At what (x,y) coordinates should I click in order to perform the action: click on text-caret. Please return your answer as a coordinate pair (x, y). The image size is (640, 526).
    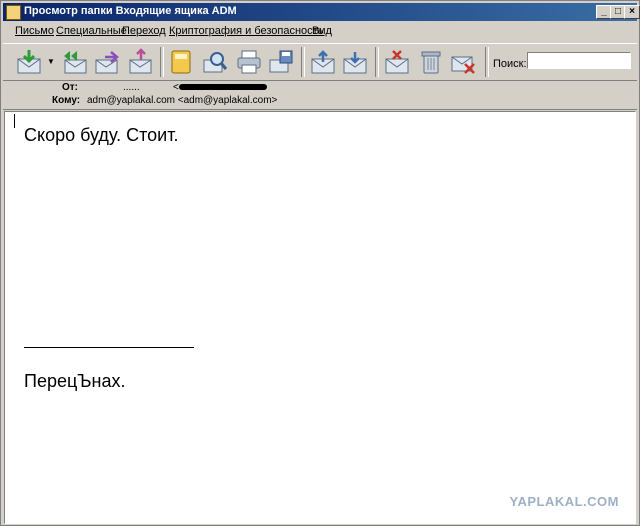
    Looking at the image, I should click on (14, 121).